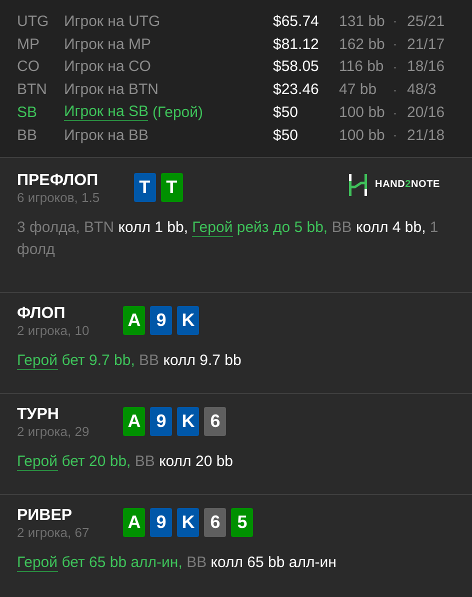  I want to click on street-title: РИВЕР, so click(45, 515).